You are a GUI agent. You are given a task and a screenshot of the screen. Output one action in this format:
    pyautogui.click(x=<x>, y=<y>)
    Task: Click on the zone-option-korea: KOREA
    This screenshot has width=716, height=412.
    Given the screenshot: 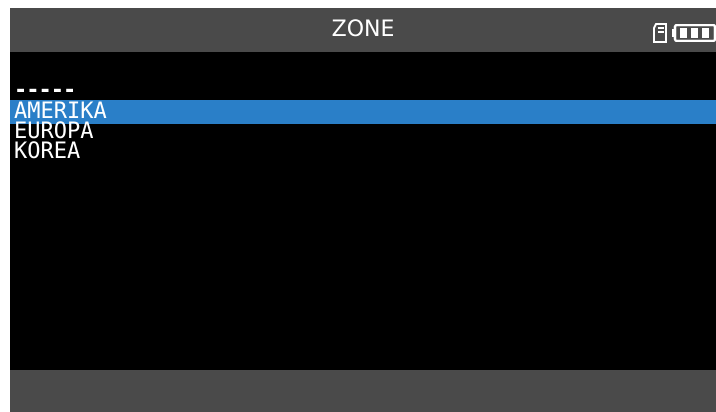 What is the action you would take?
    pyautogui.click(x=363, y=152)
    